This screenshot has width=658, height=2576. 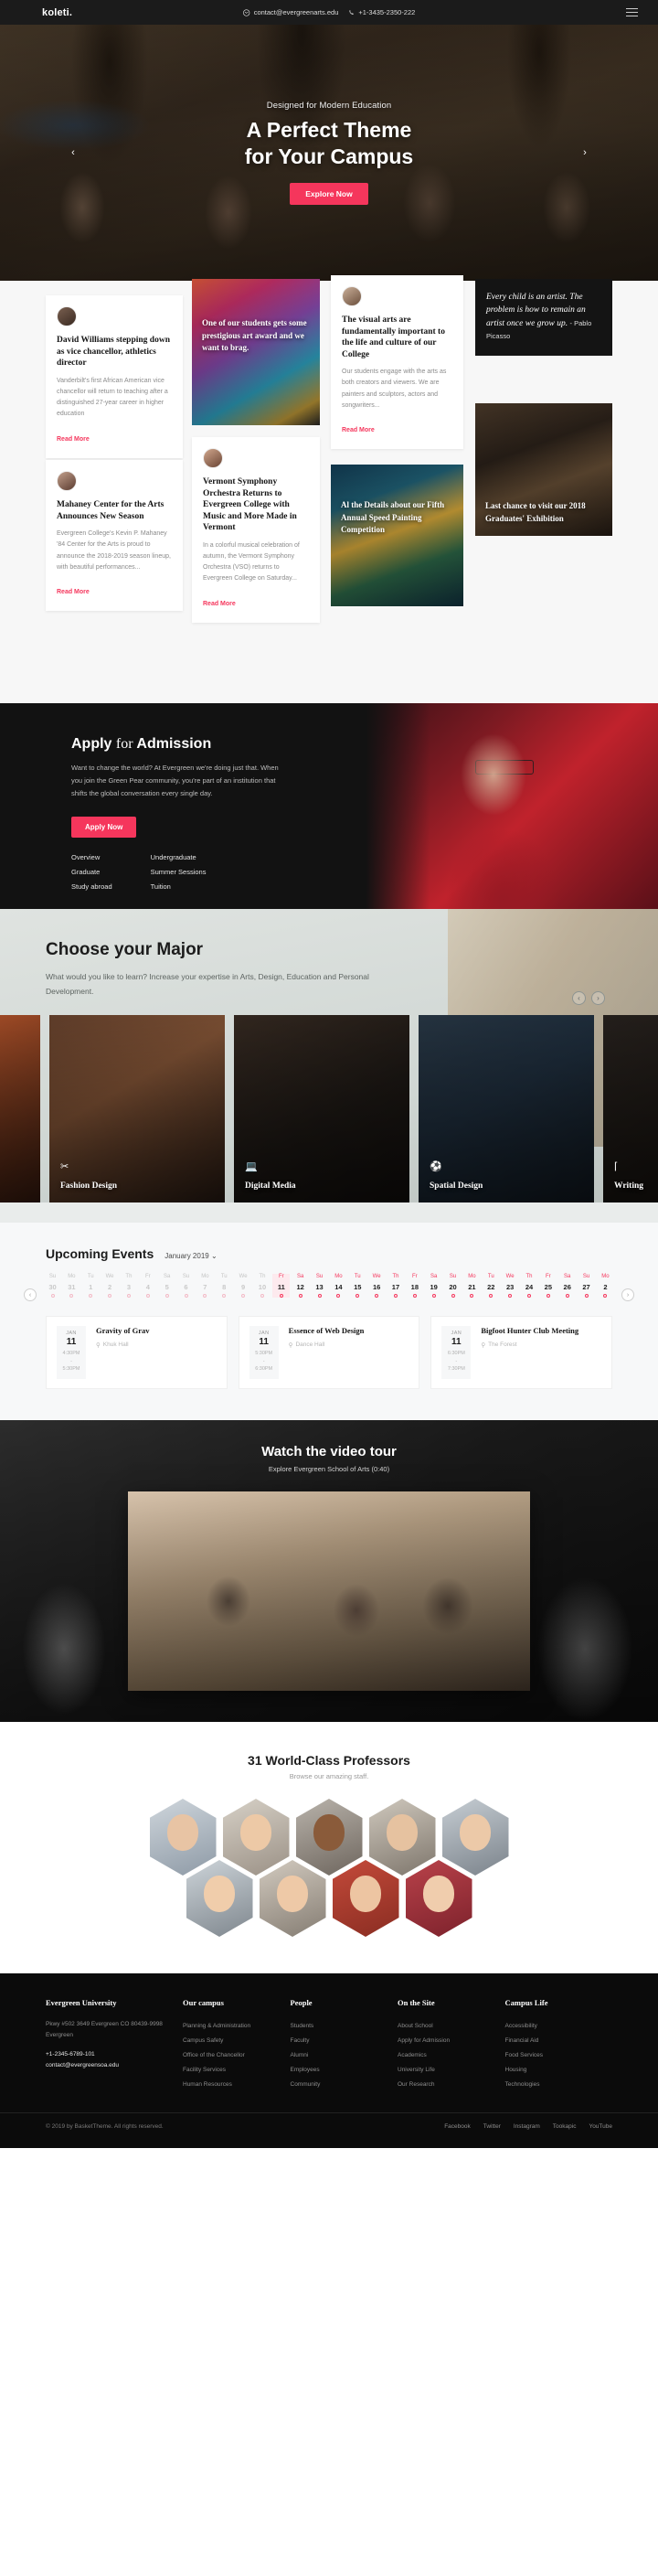 What do you see at coordinates (338, 1286) in the screenshot?
I see `calendar-day: Mo 14` at bounding box center [338, 1286].